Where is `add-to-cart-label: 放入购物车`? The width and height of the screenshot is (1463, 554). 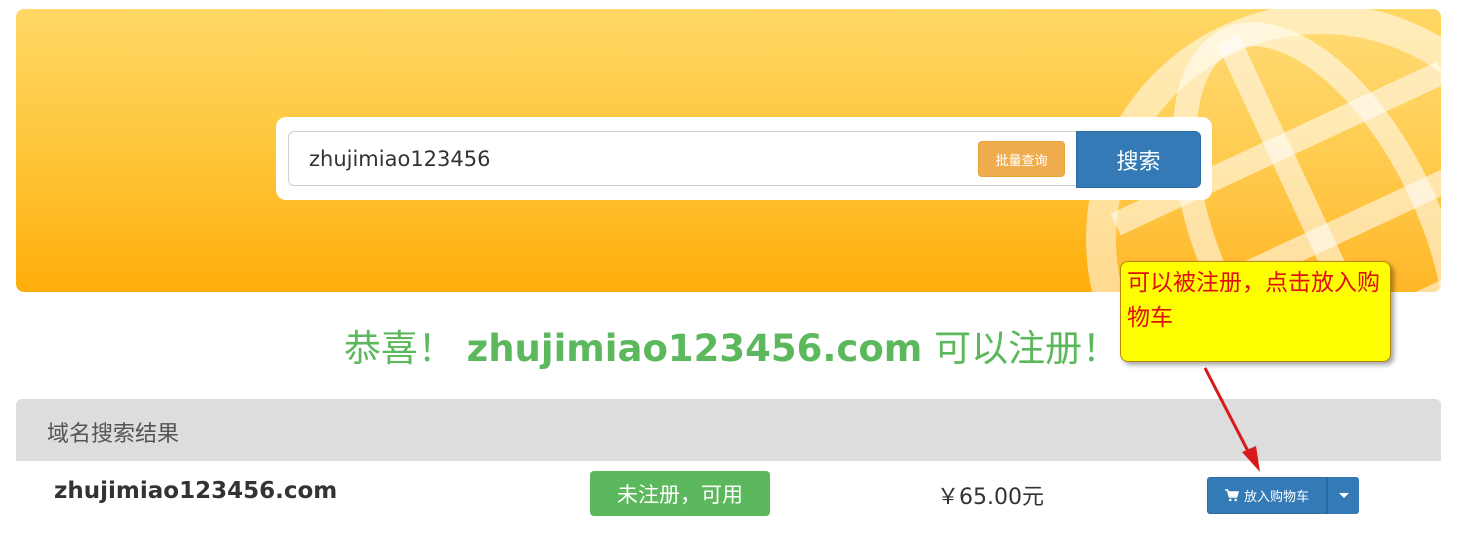
add-to-cart-label: 放入购物车 is located at coordinates (1276, 497).